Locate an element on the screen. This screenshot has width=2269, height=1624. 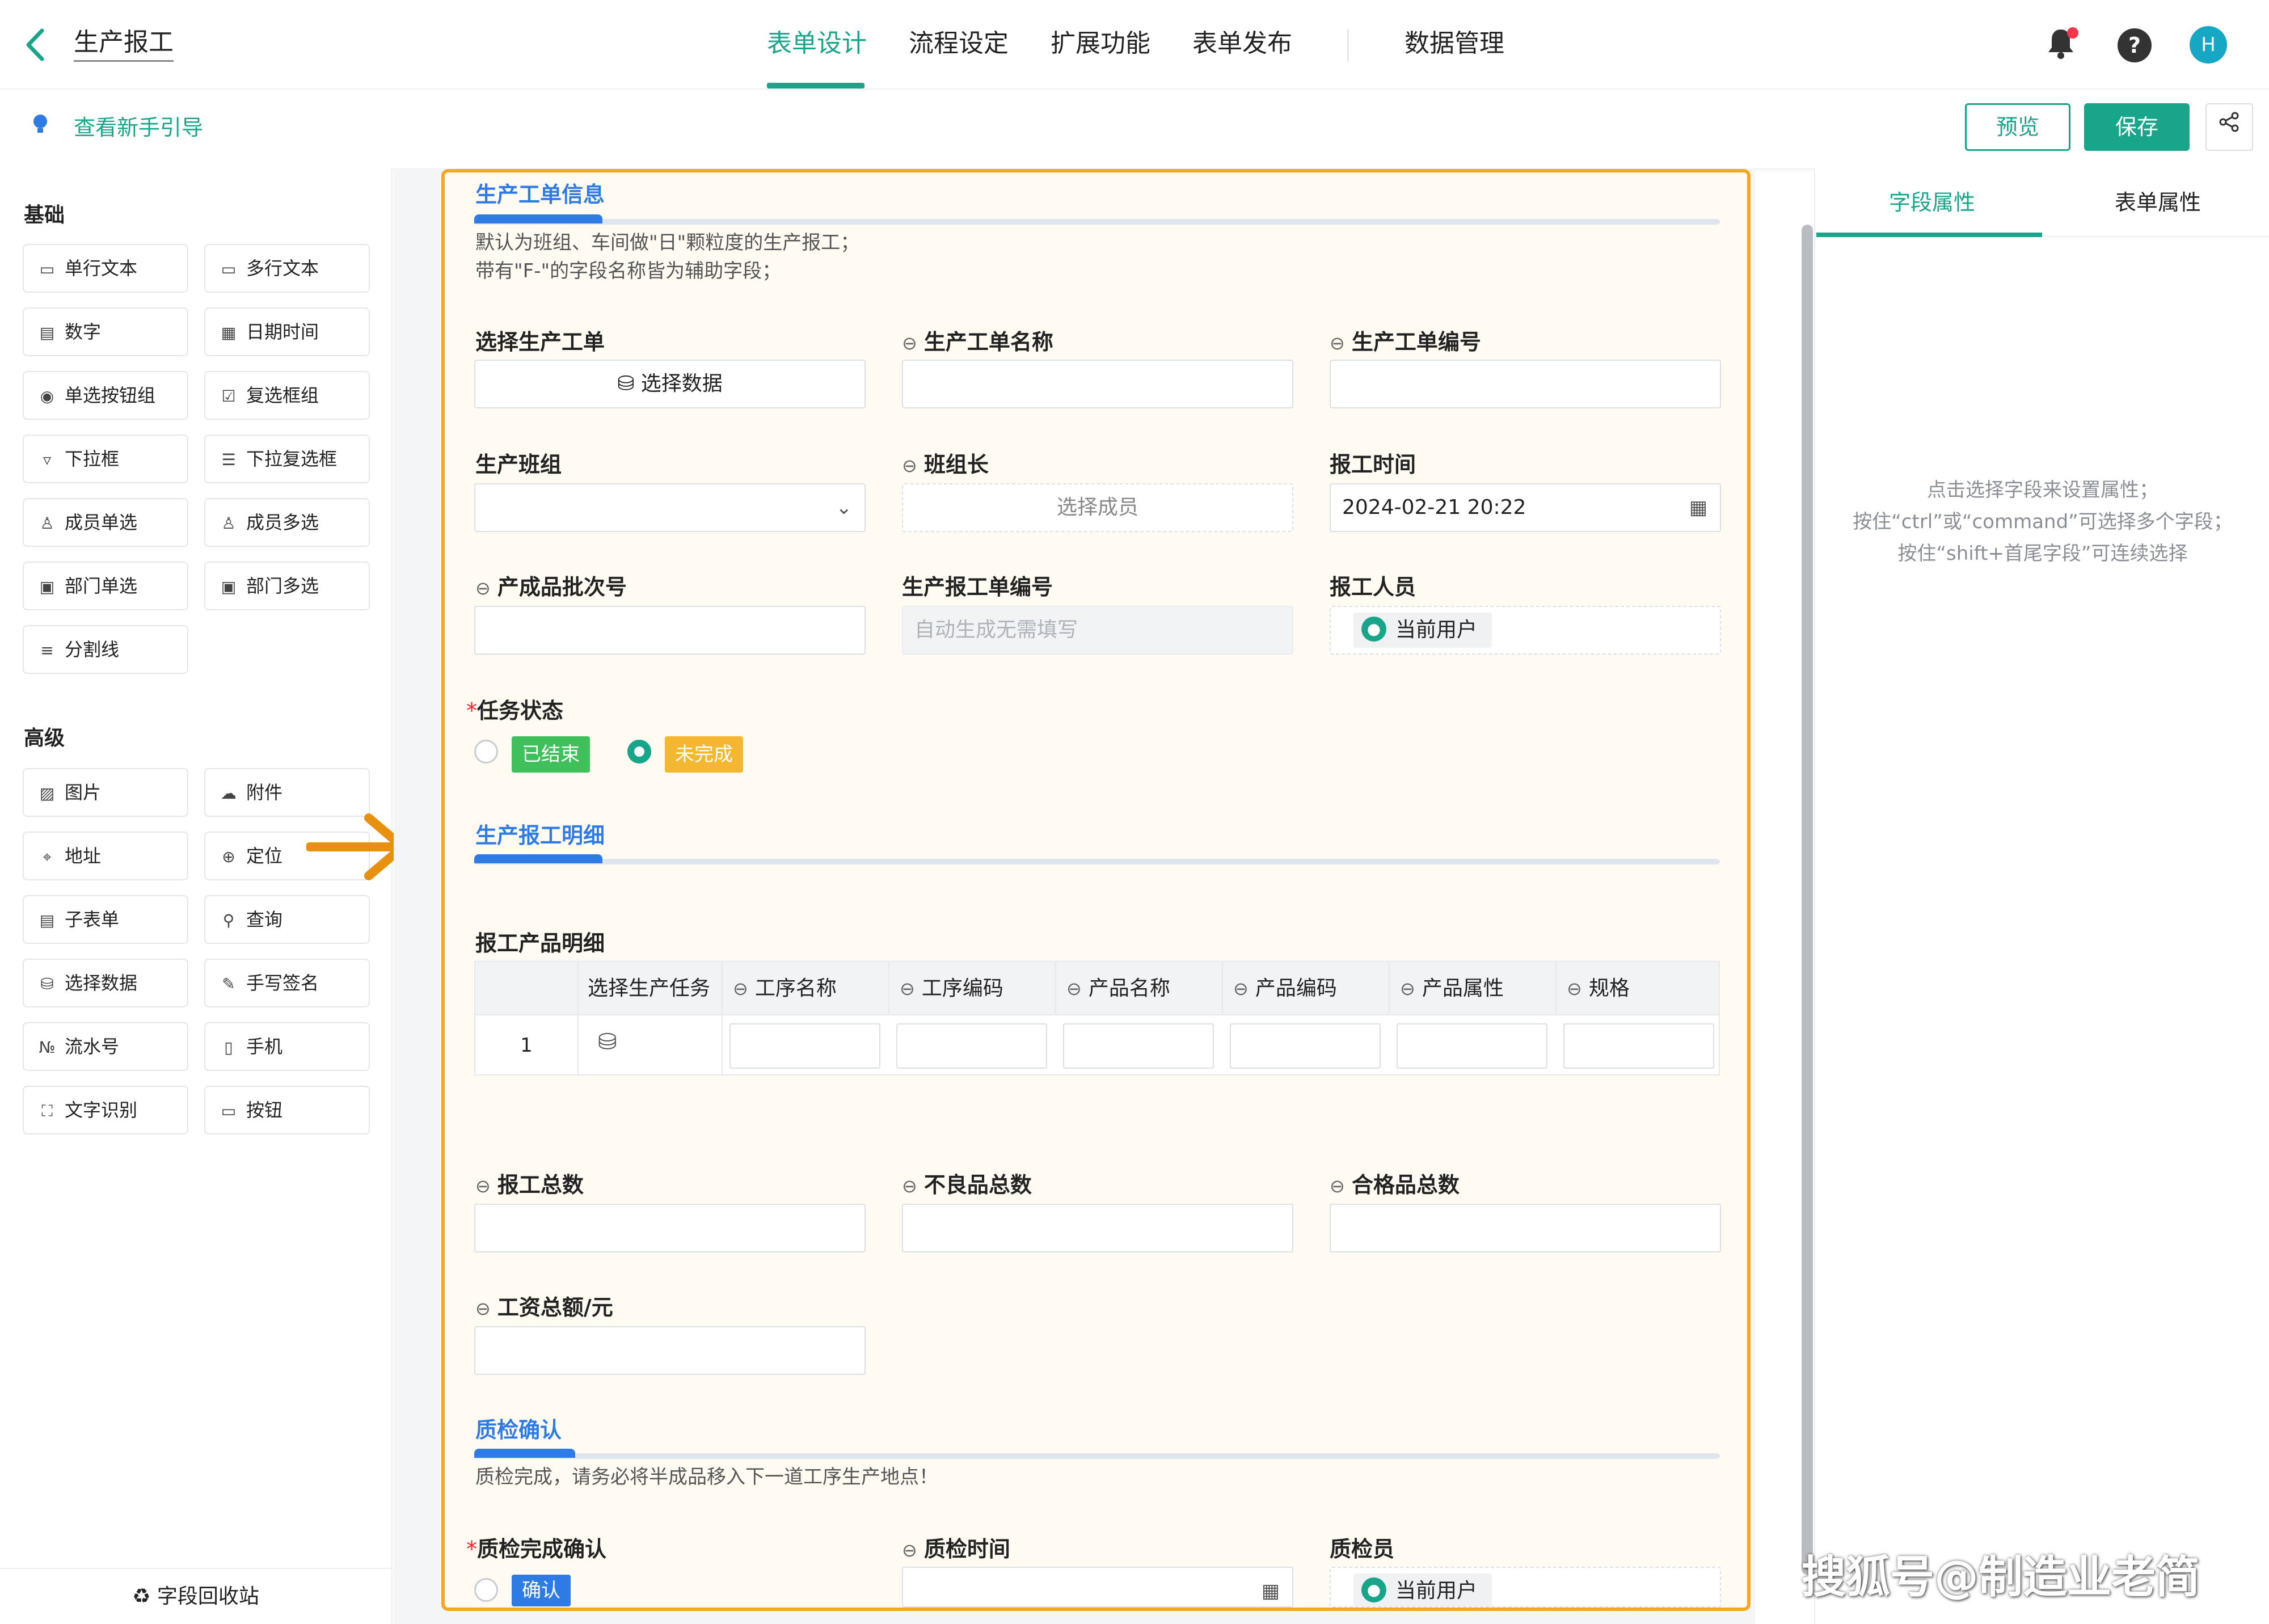
report-time-input: 2024-02-21 20:22 ▦ is located at coordinates (1526, 507).